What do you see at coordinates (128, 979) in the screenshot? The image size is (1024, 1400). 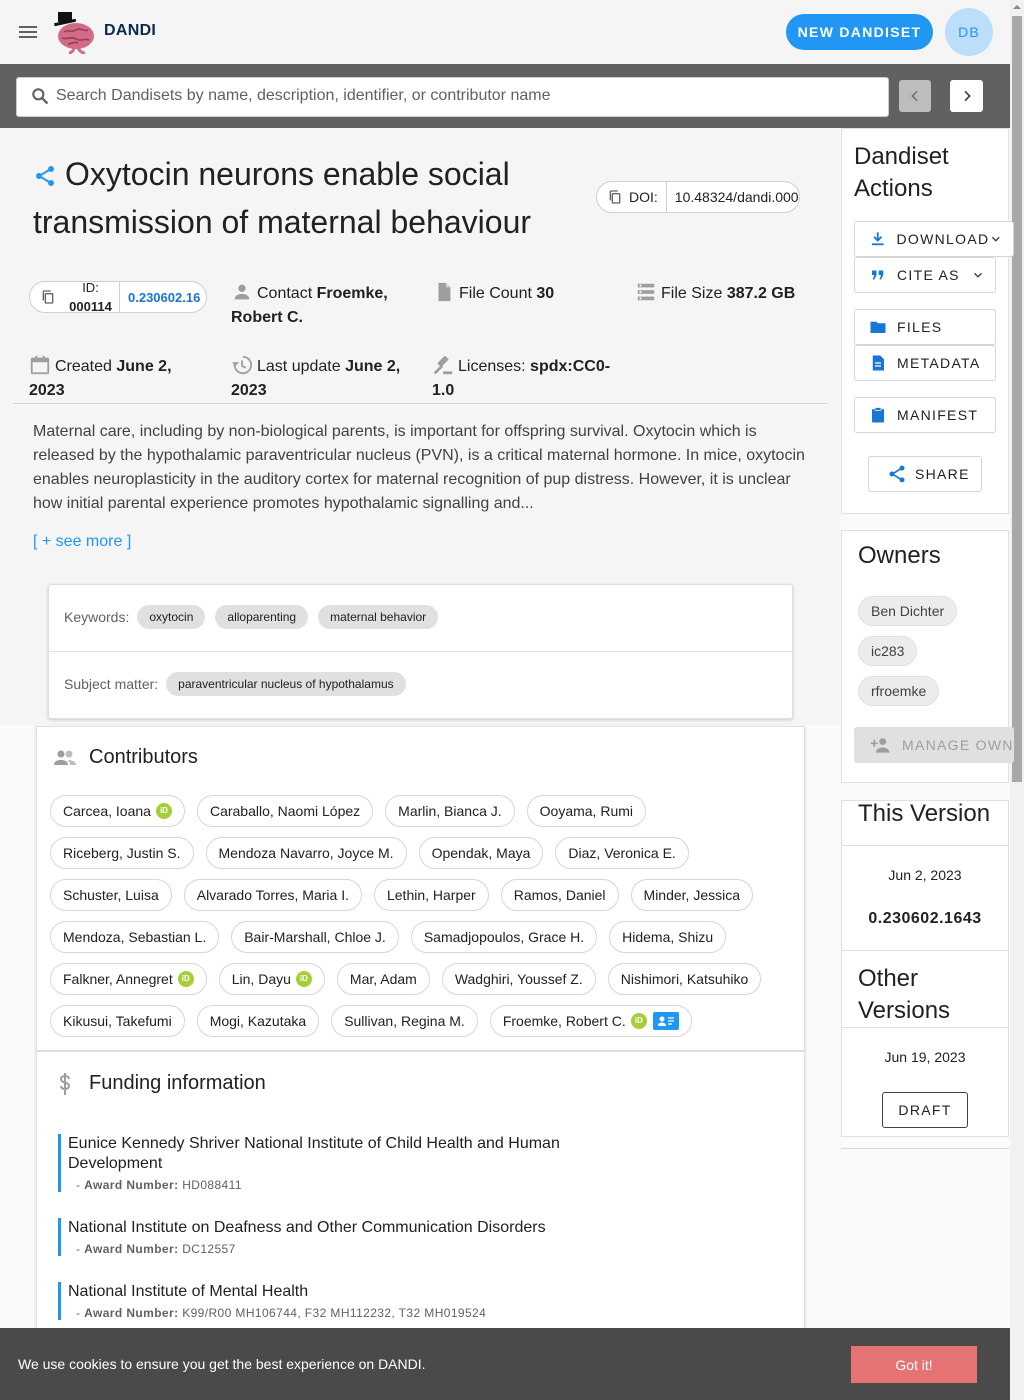 I see `contributor-chip: Falkner, Annegret iD` at bounding box center [128, 979].